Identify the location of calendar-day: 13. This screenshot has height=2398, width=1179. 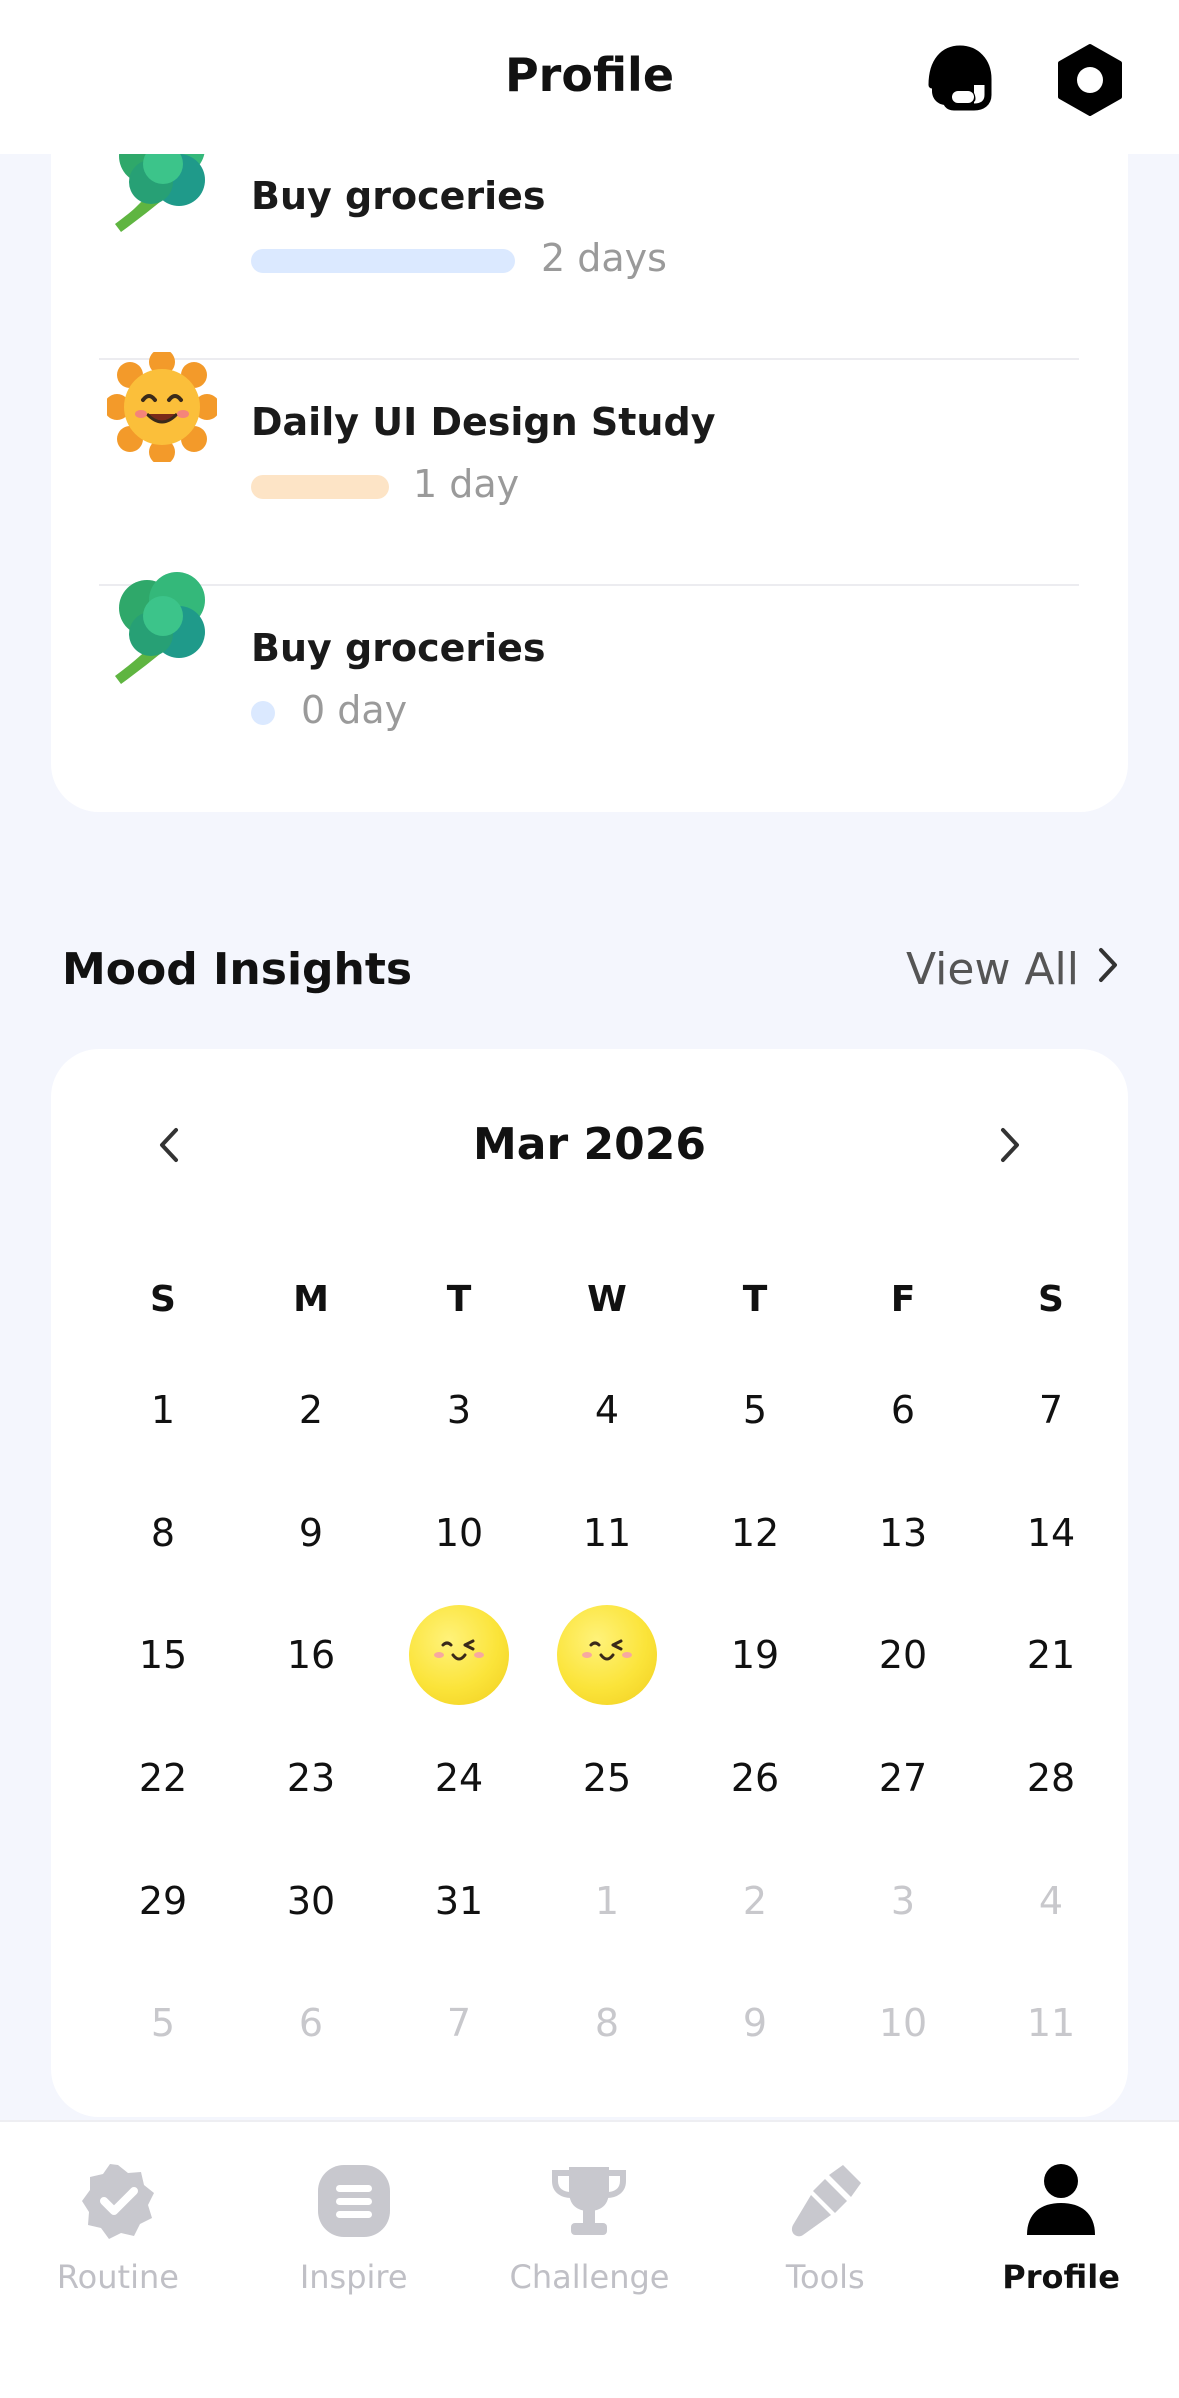
(903, 1533).